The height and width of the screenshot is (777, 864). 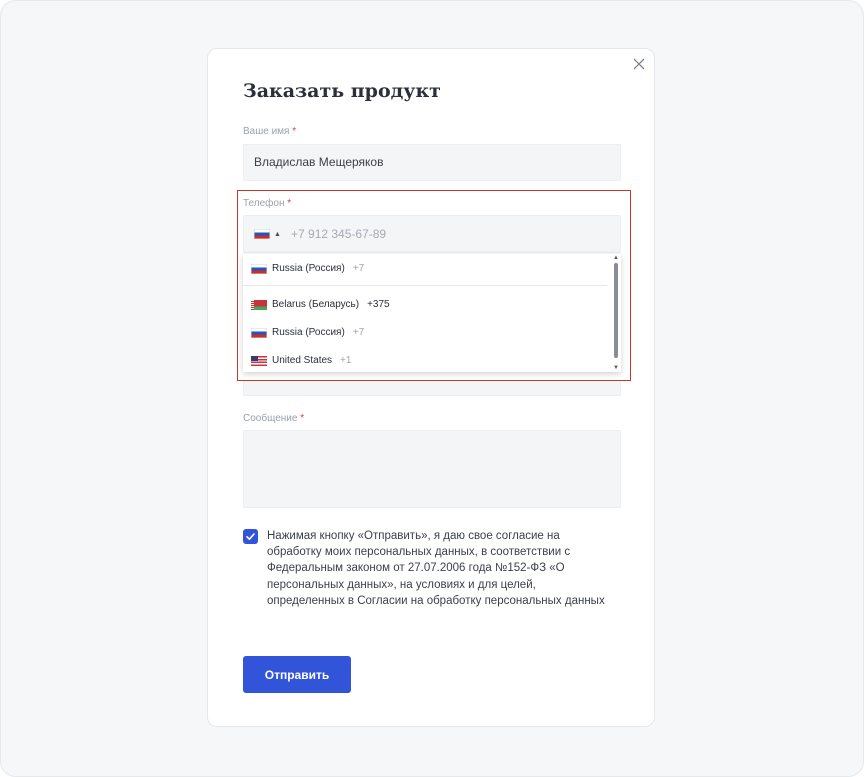 I want to click on modal-title: Заказать продукт, so click(x=342, y=91).